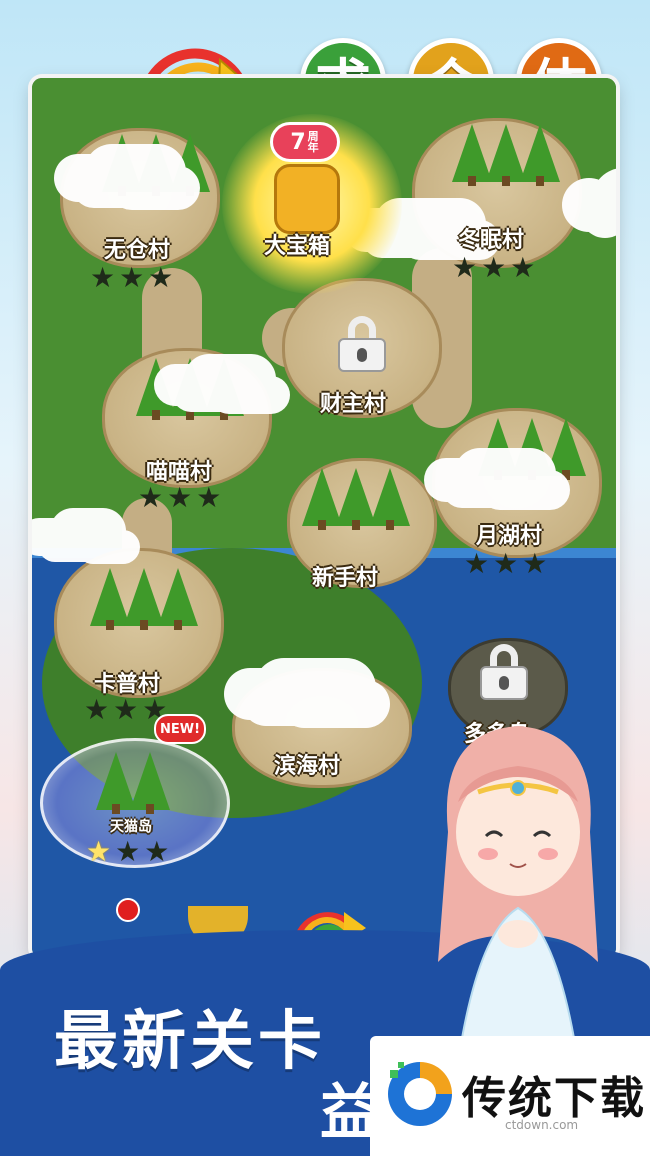  Describe the element at coordinates (491, 238) in the screenshot. I see `village-label: 冬眠村` at that location.